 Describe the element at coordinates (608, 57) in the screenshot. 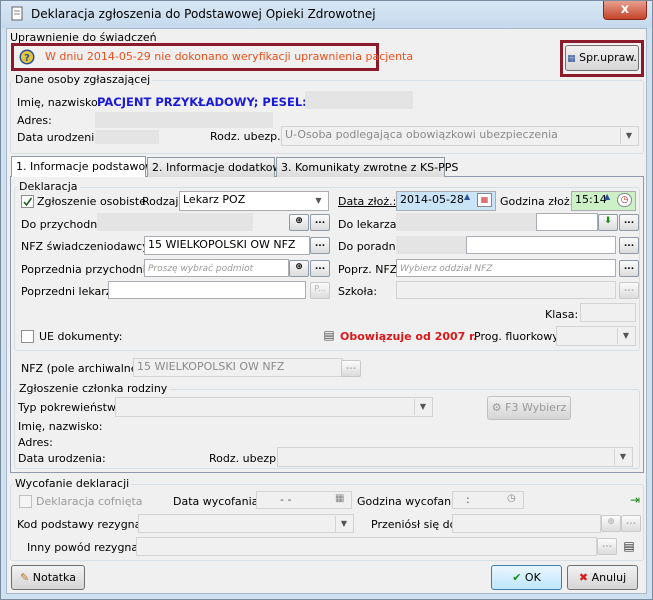

I see `spr-upraw-label: Spr.upraw.` at that location.